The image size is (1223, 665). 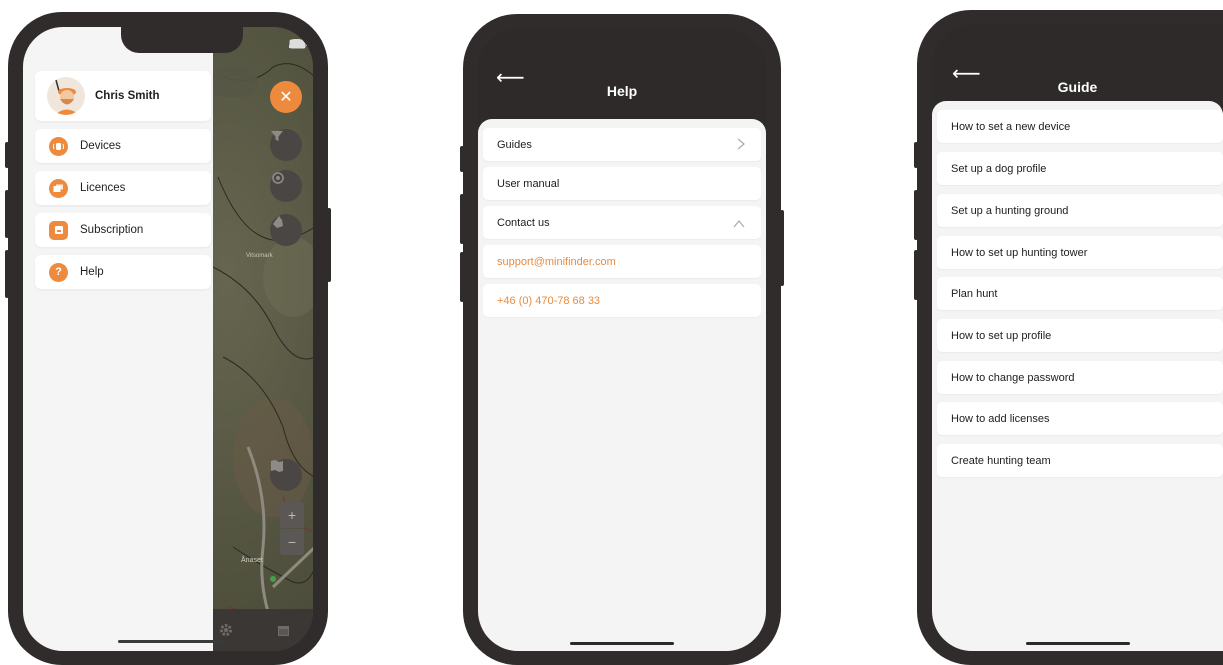 I want to click on zoom-in-button: +, so click(x=292, y=515).